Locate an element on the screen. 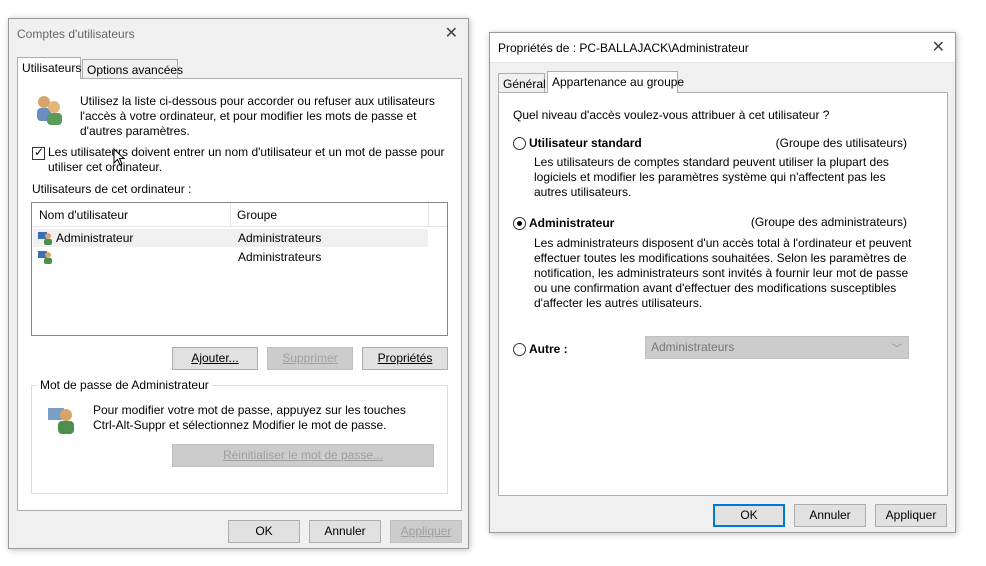 The width and height of the screenshot is (986, 566). tab-advanced-options: Options avancées is located at coordinates (132, 69).